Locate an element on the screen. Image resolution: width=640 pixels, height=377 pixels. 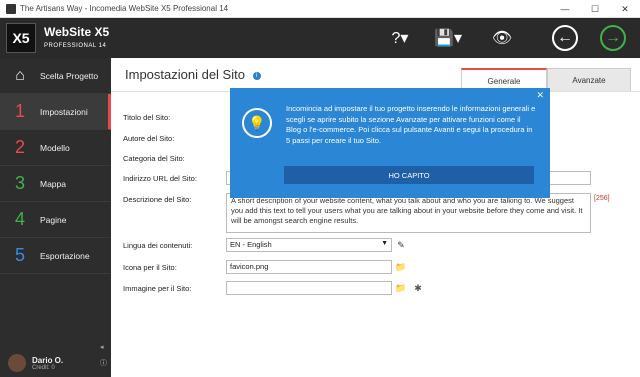
brand-name: WebSite X5 is located at coordinates (77, 32).